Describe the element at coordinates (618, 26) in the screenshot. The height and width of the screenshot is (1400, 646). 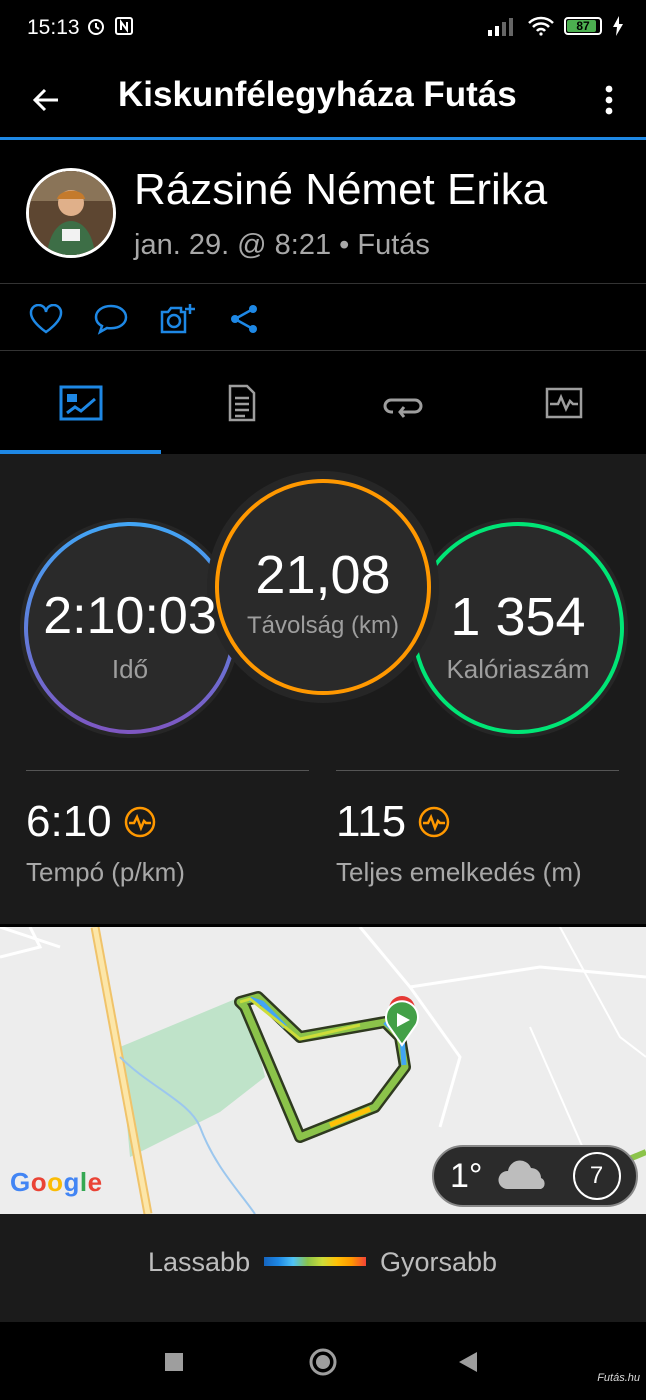
I see `charging-icon` at that location.